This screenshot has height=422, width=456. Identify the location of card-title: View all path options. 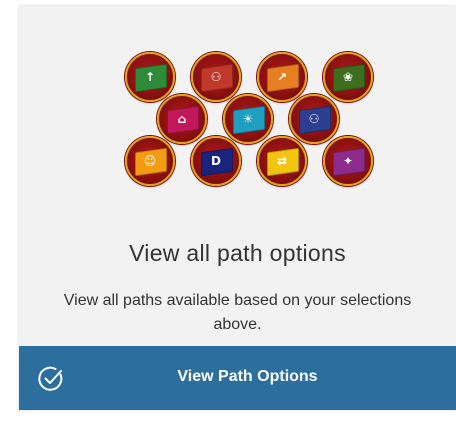
(237, 253).